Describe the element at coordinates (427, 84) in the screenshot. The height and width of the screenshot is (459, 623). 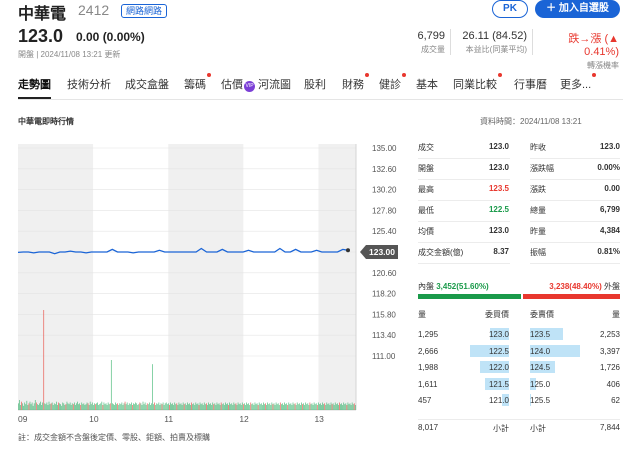
I see `tab-9: 基本` at that location.